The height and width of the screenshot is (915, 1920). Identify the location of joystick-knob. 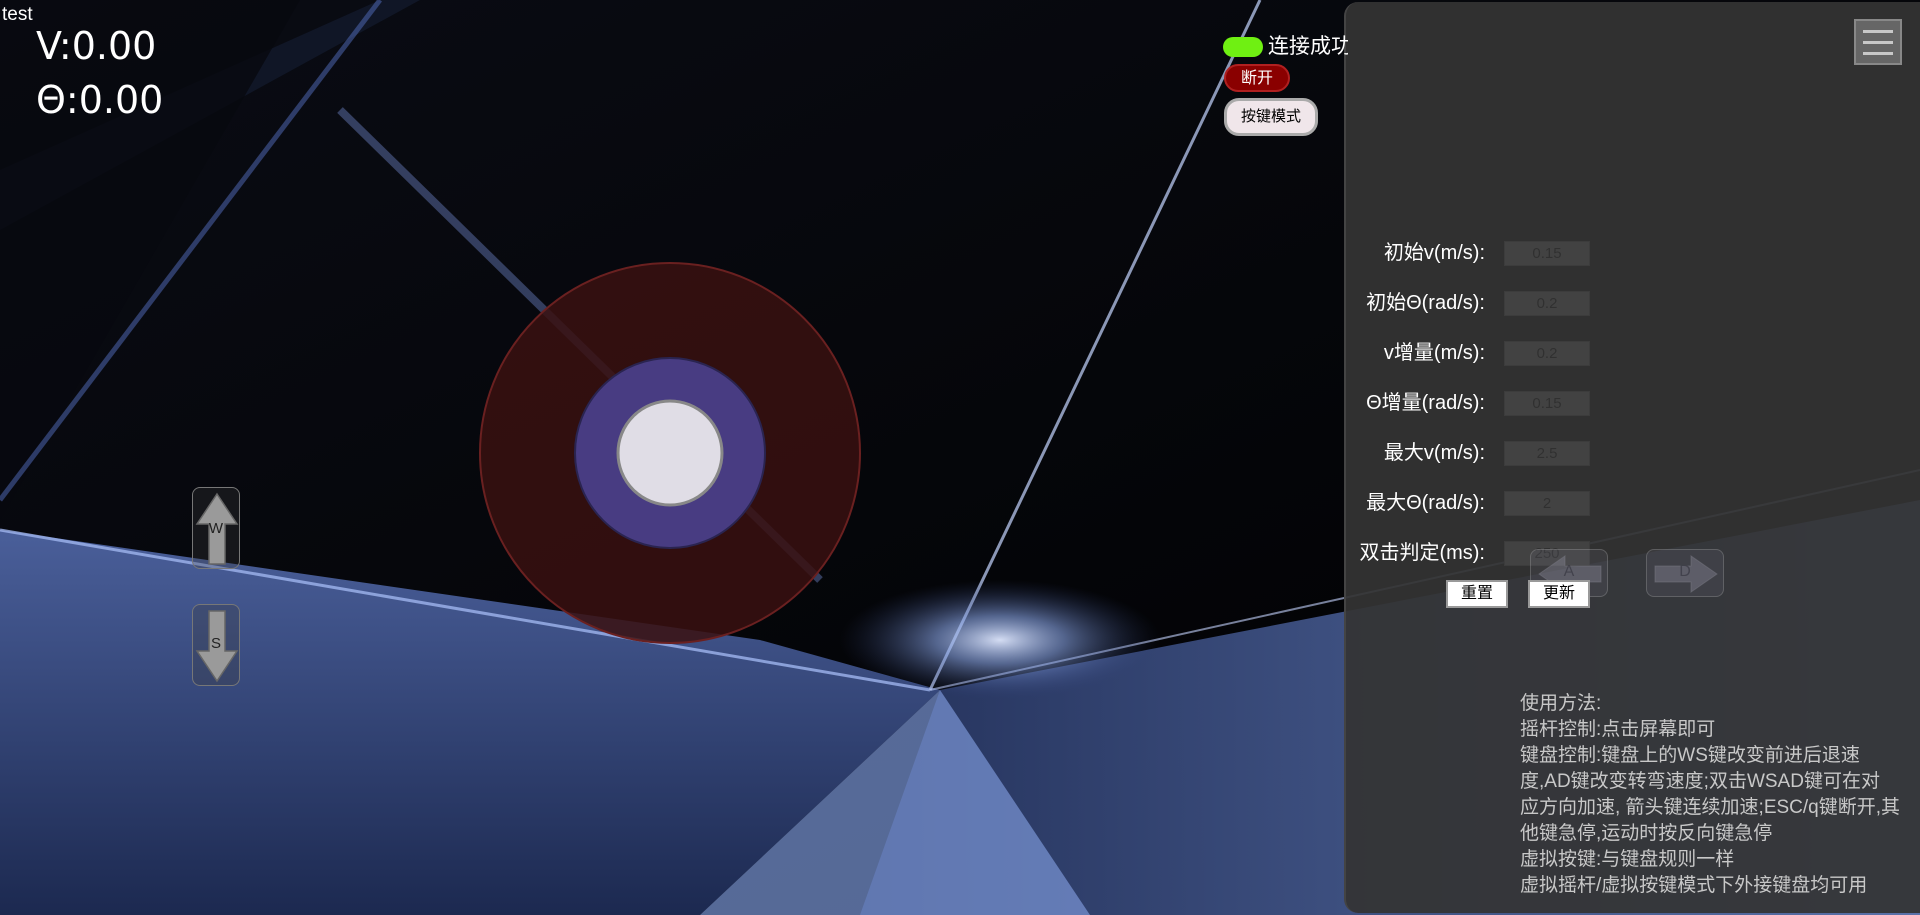
(670, 453).